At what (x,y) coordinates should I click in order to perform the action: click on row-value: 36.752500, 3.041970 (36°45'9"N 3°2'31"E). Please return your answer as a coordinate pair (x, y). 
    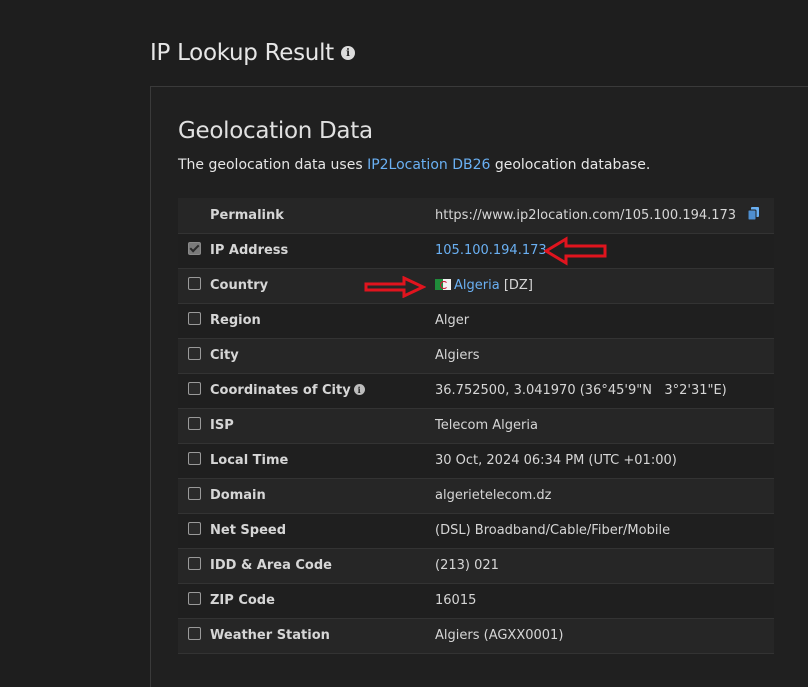
    Looking at the image, I should click on (581, 390).